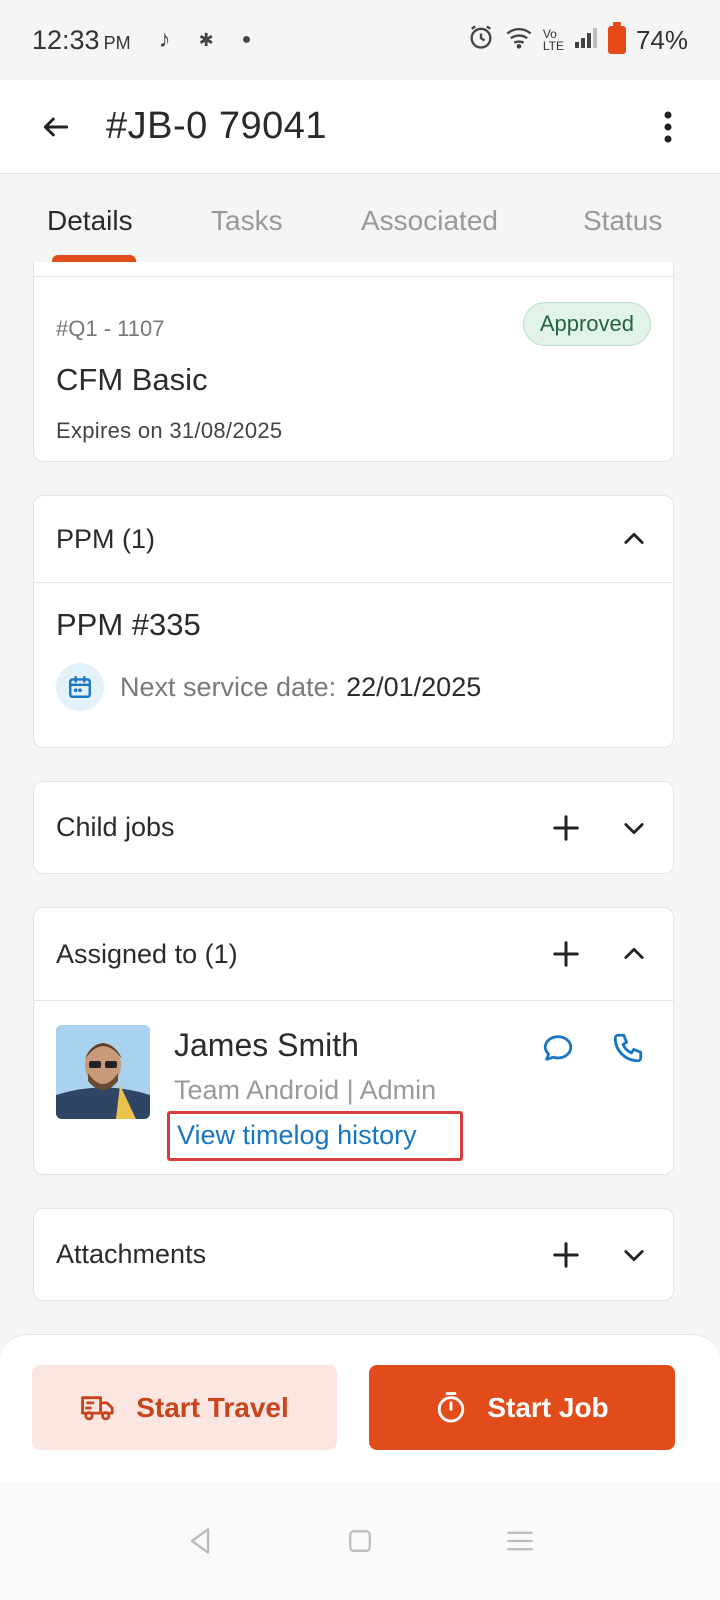 The width and height of the screenshot is (720, 1600). What do you see at coordinates (360, 40) in the screenshot?
I see `status-bar: 12:33 PM ♪ ✱ ● Vo LTE 74%` at bounding box center [360, 40].